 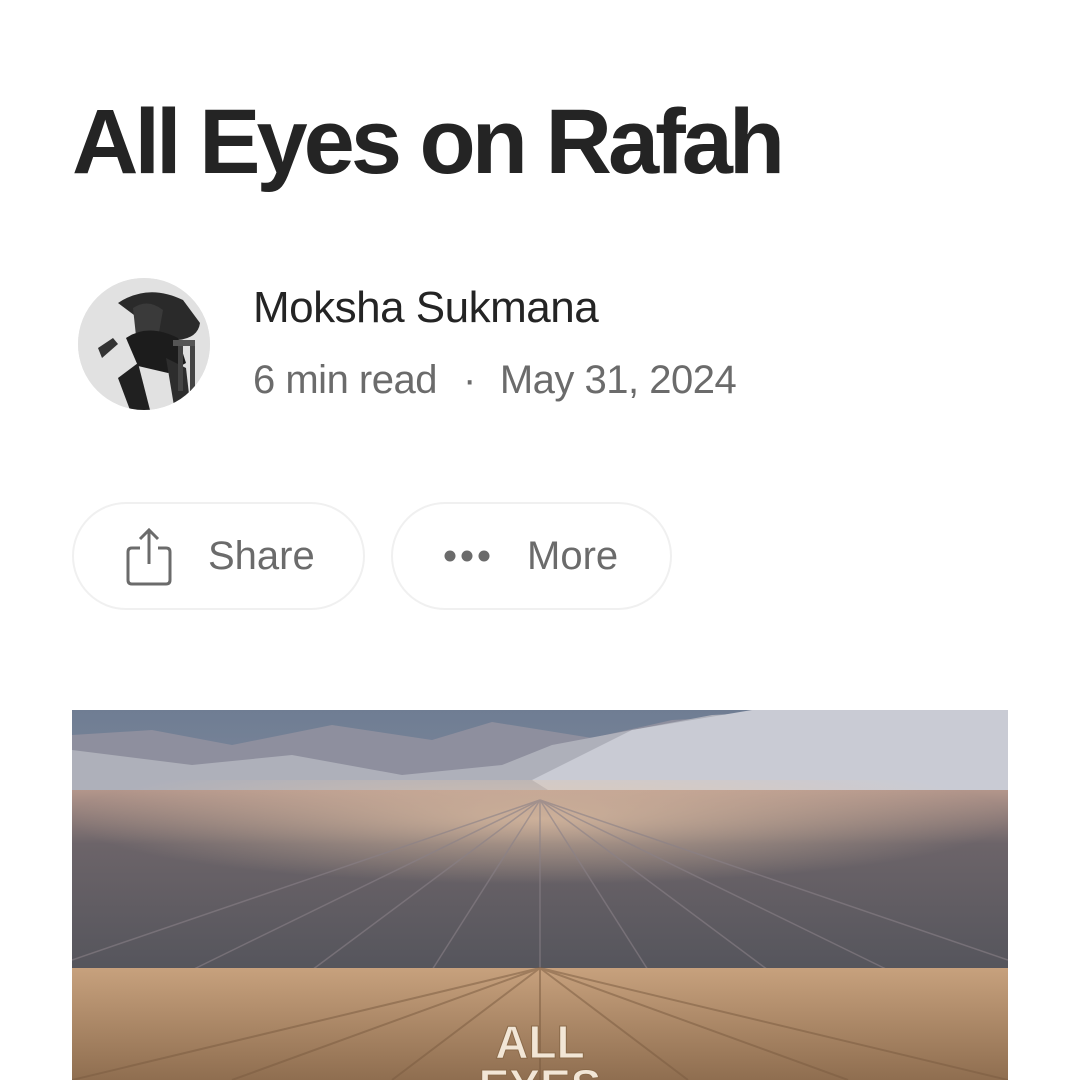 I want to click on article-meta: 6 min read · May 31, 2024, so click(x=495, y=380).